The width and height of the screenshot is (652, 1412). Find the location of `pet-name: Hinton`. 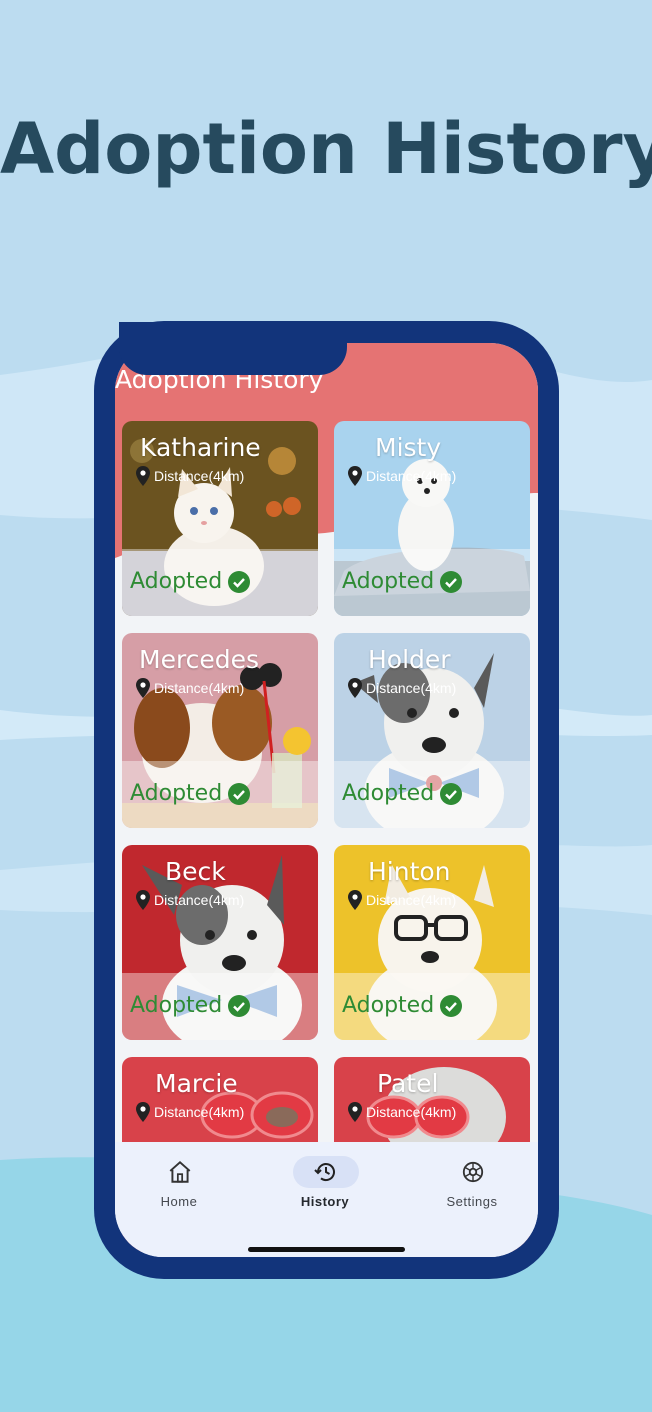

pet-name: Hinton is located at coordinates (409, 871).